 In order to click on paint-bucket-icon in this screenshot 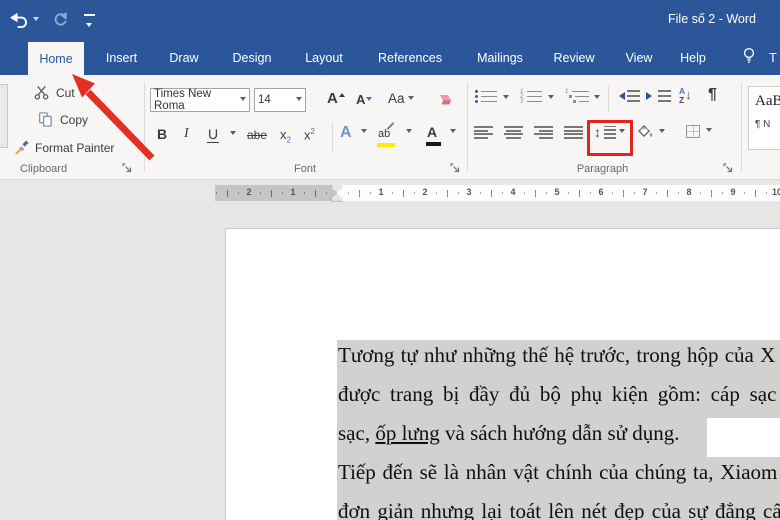, I will do `click(646, 132)`.